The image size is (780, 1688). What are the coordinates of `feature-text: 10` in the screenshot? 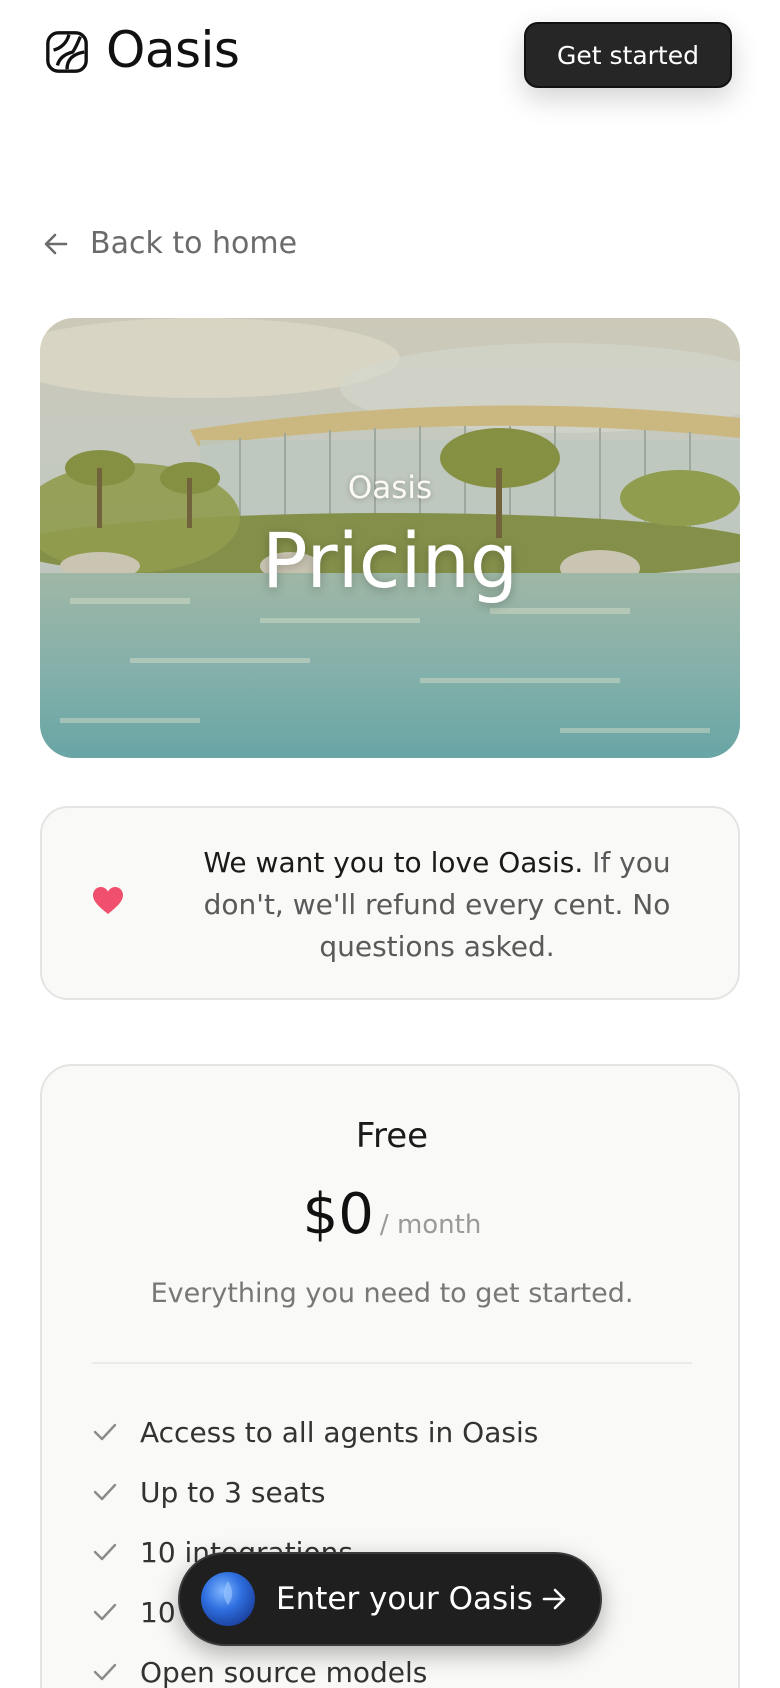 It's located at (158, 1612).